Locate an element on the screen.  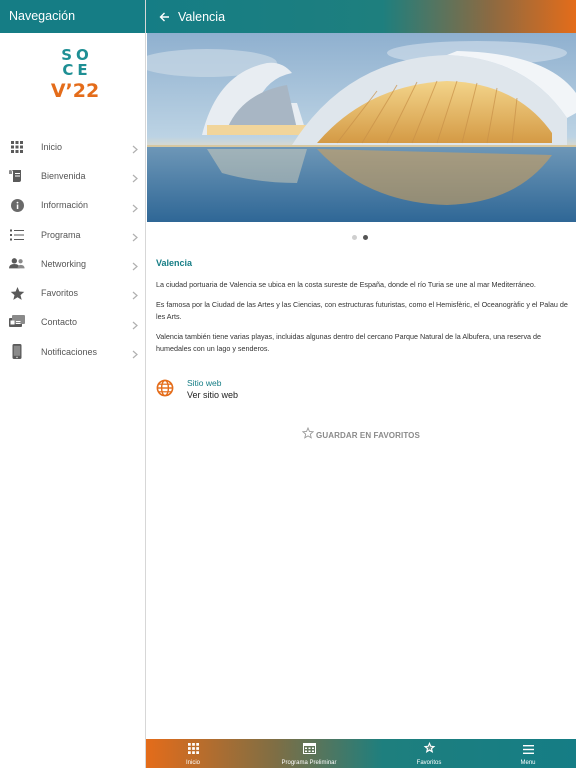
save-favorite-button: GUARDAR EN FAVORITOS is located at coordinates (360, 435).